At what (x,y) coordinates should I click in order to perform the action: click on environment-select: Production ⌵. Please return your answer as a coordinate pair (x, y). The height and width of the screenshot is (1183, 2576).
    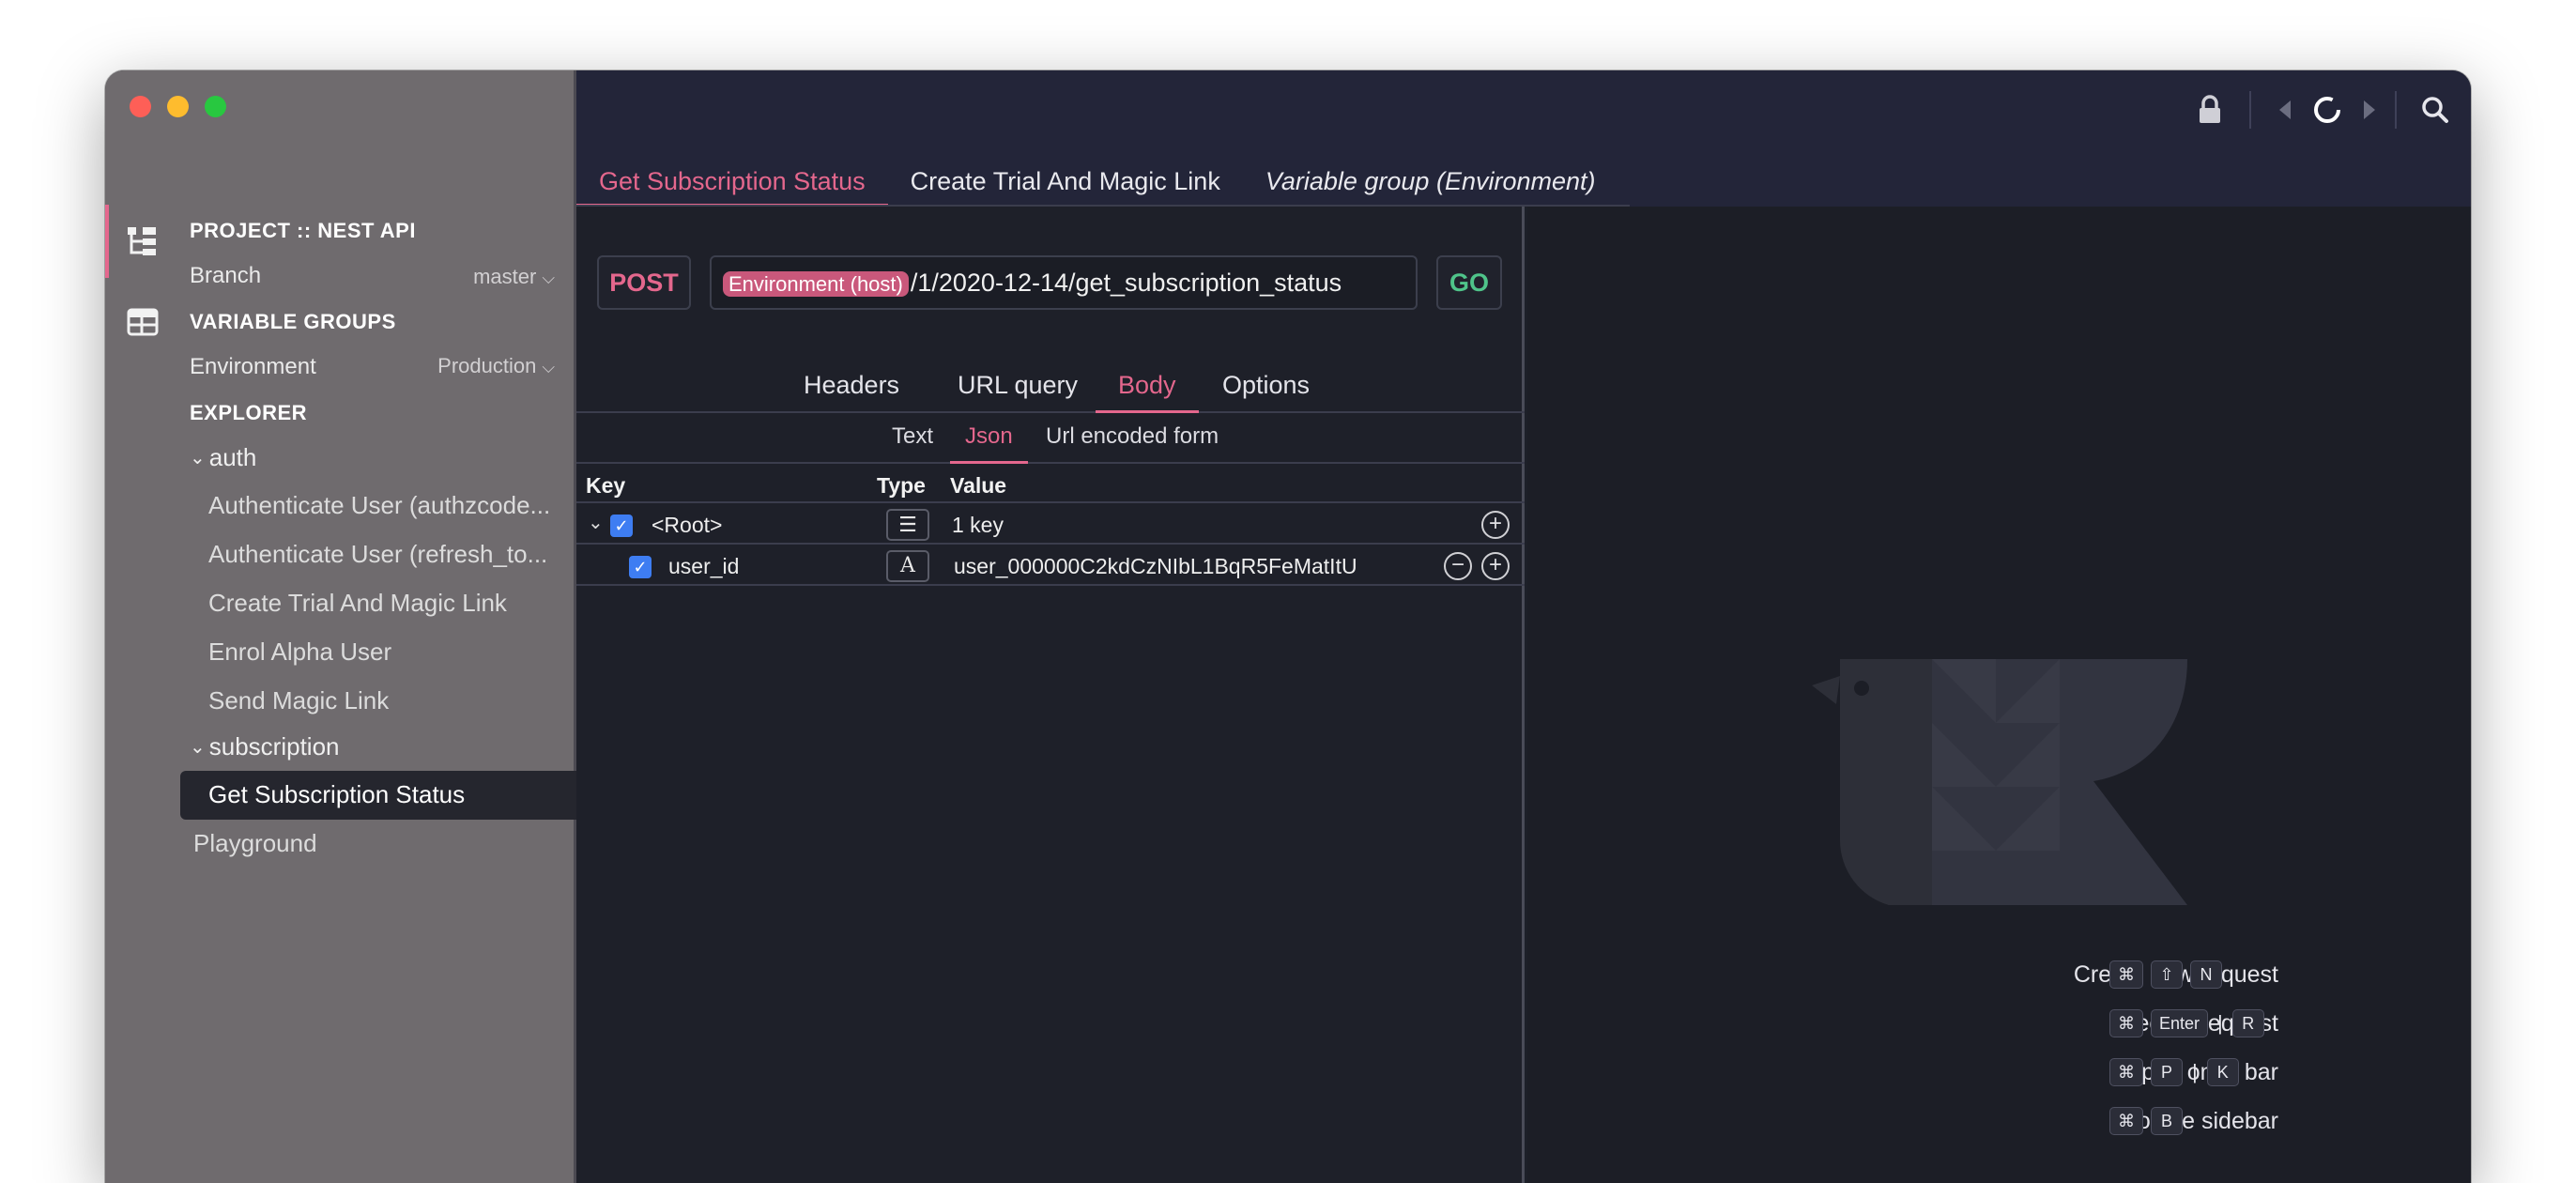
    Looking at the image, I should click on (496, 366).